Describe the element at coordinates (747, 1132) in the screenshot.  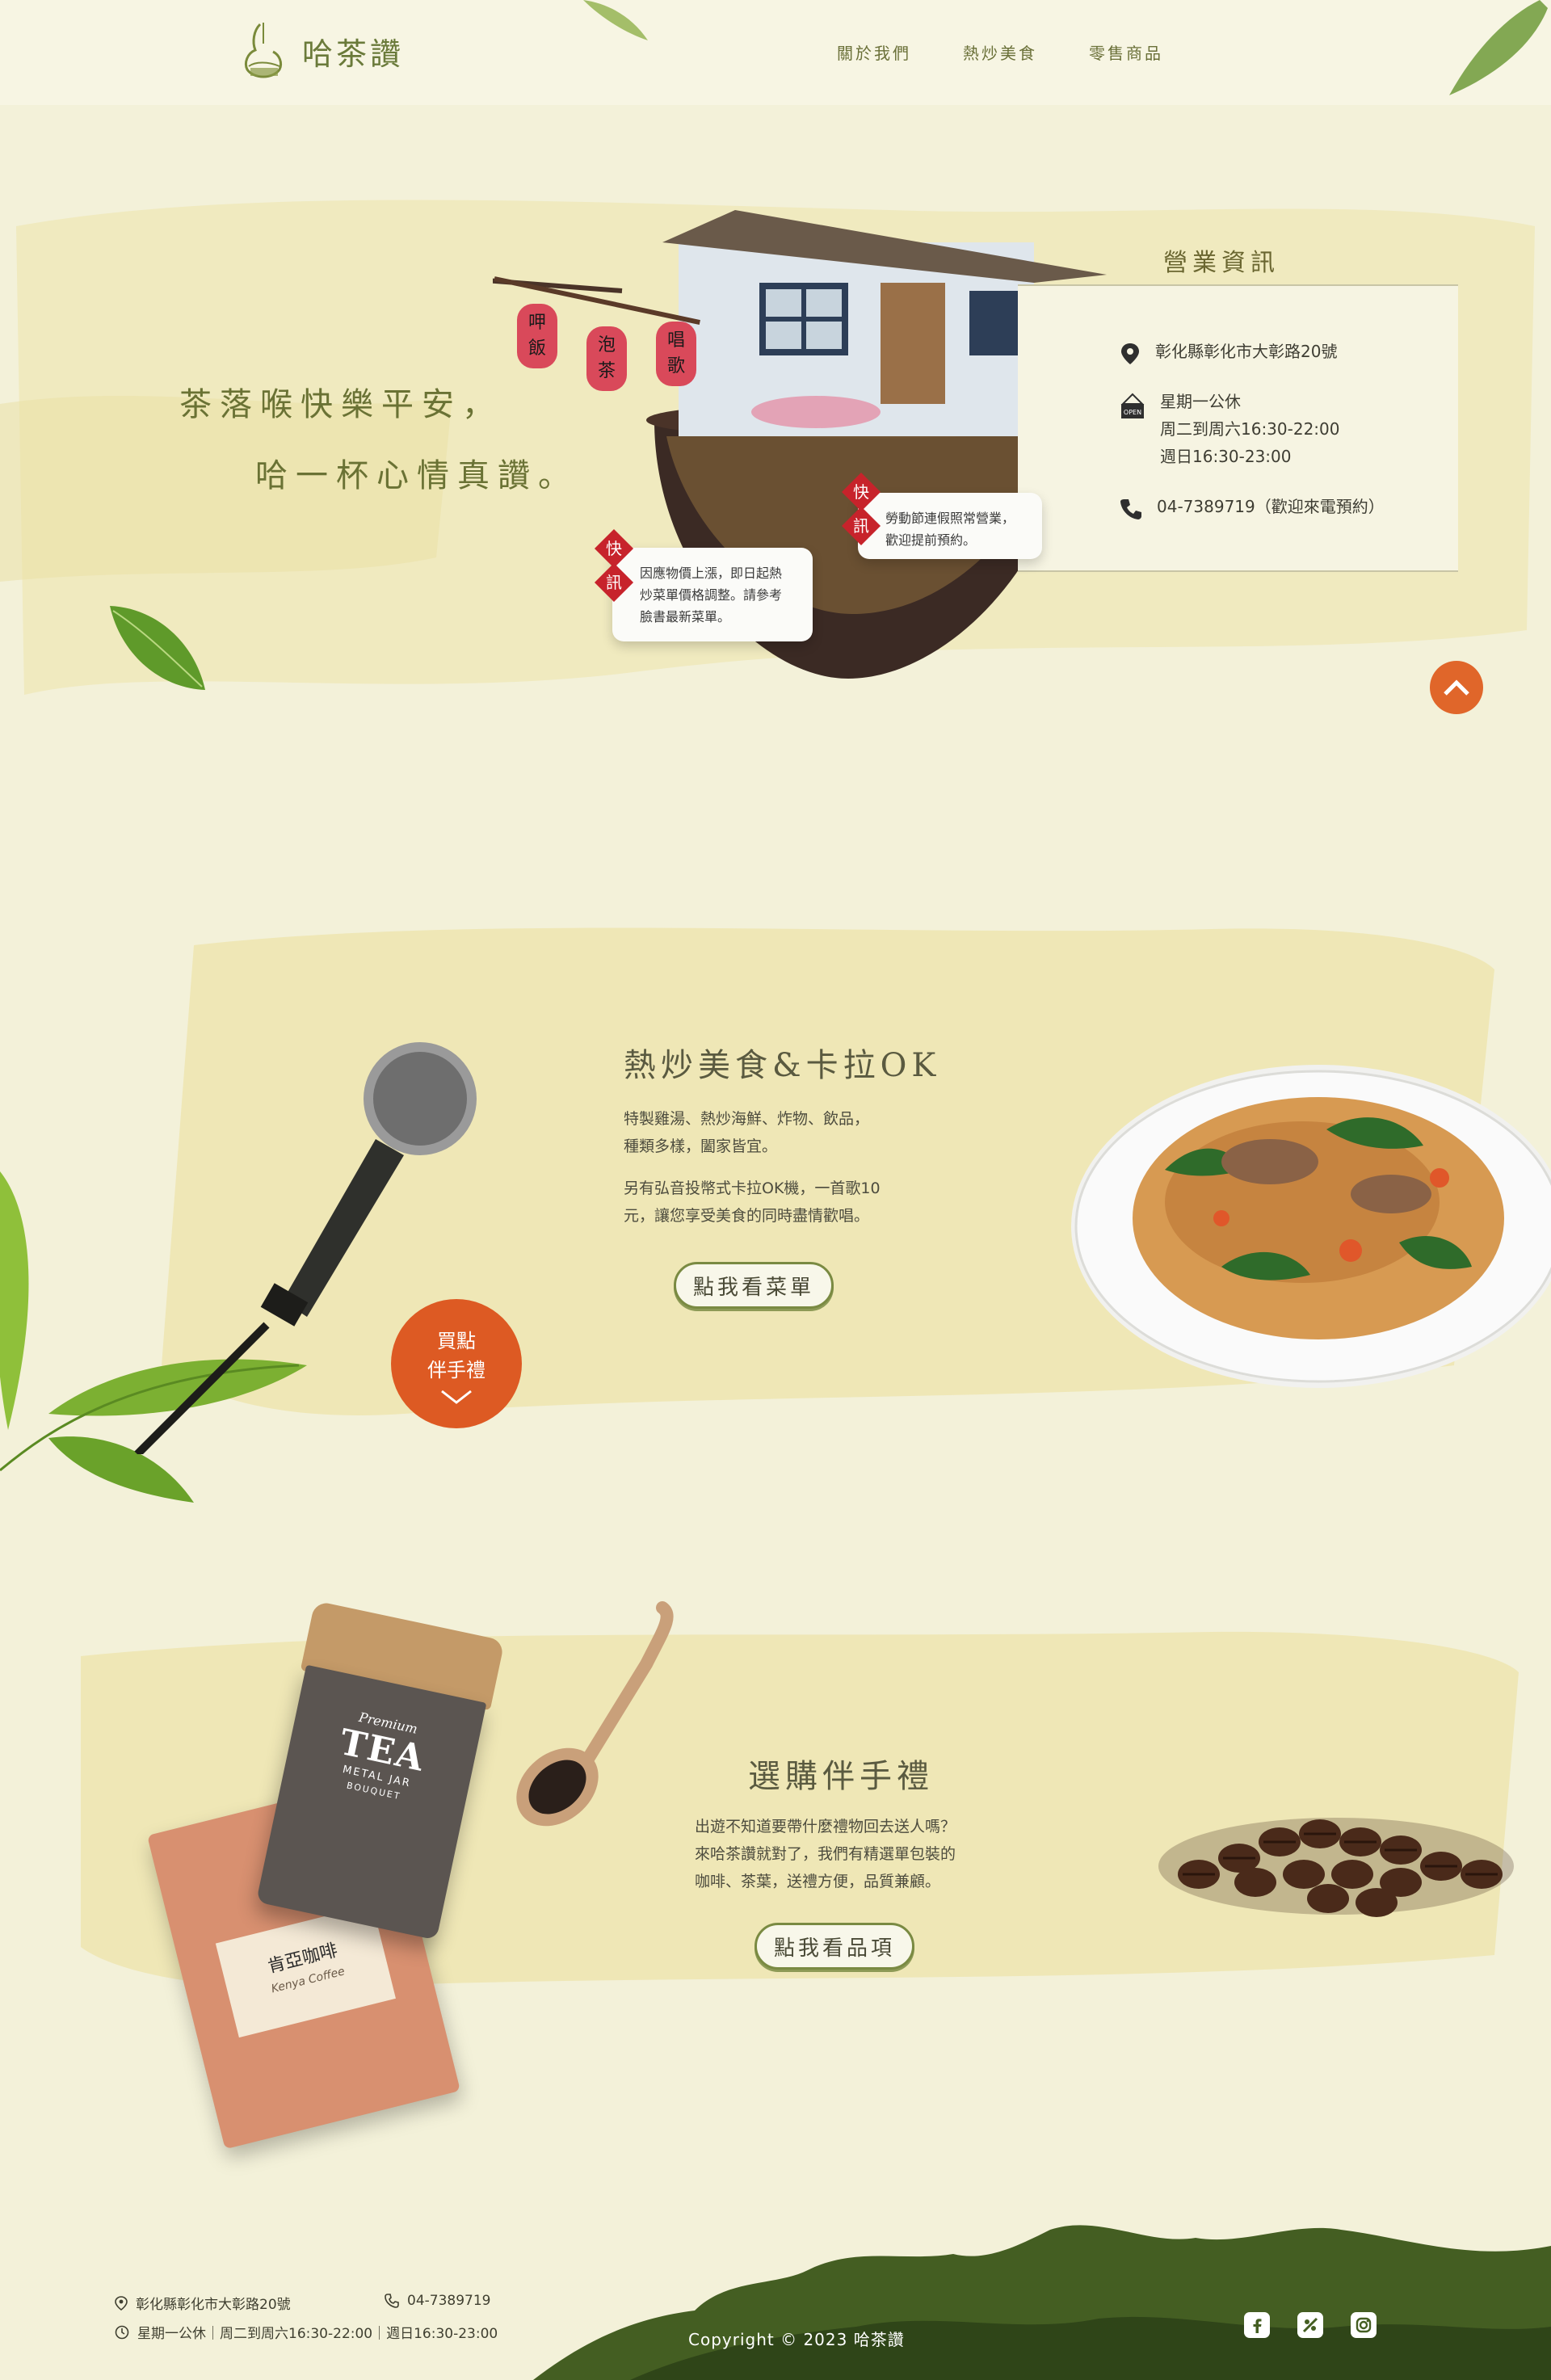
I see `stir-fry-desc-1: 特製雞湯、熱炒海鮮、炸物、飲品， 種類多樣，闔家皆宜。` at that location.